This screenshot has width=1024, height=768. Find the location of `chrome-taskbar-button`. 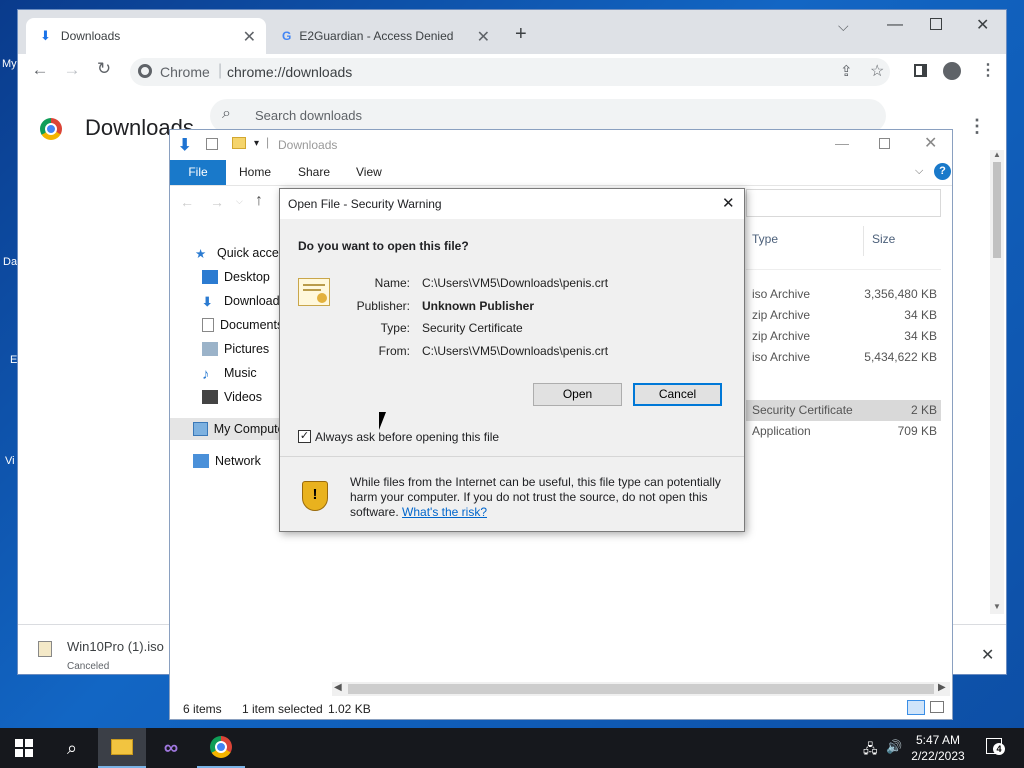

chrome-taskbar-button is located at coordinates (221, 748).